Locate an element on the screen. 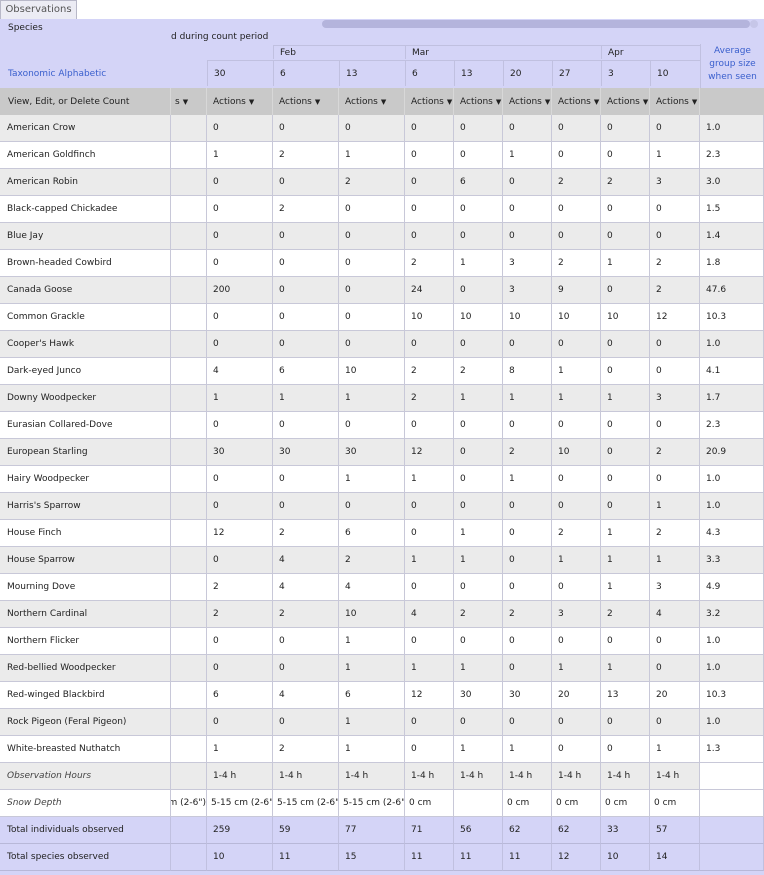 The height and width of the screenshot is (875, 764). species-name: Rock Pigeon (Feral Pigeon) is located at coordinates (85, 722).